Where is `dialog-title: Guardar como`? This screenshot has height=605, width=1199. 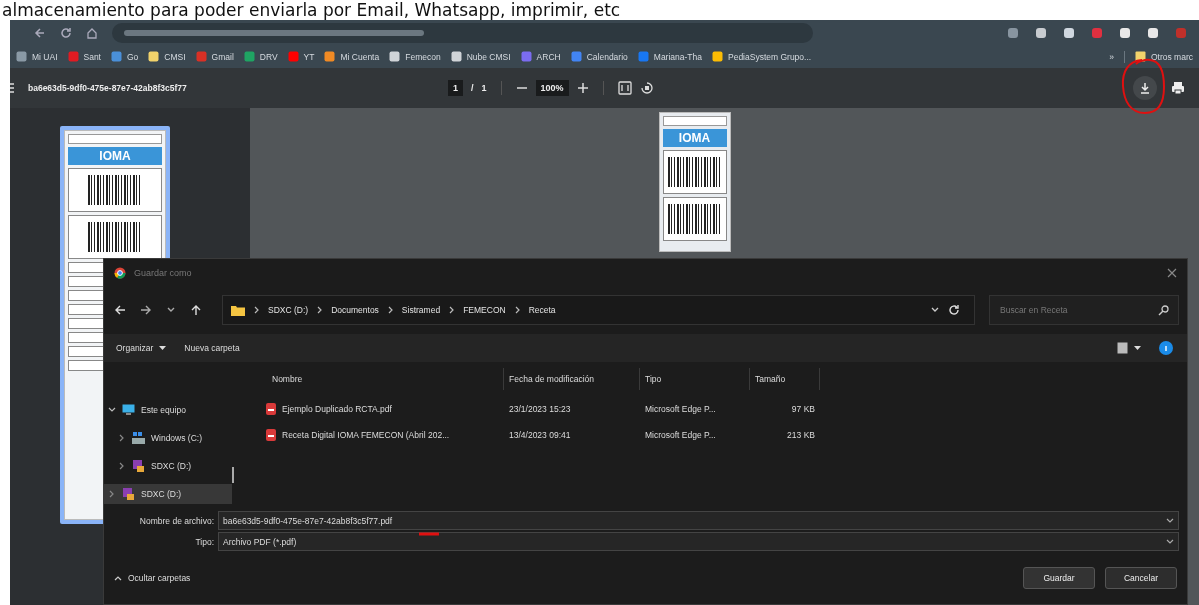
dialog-title: Guardar como is located at coordinates (163, 272).